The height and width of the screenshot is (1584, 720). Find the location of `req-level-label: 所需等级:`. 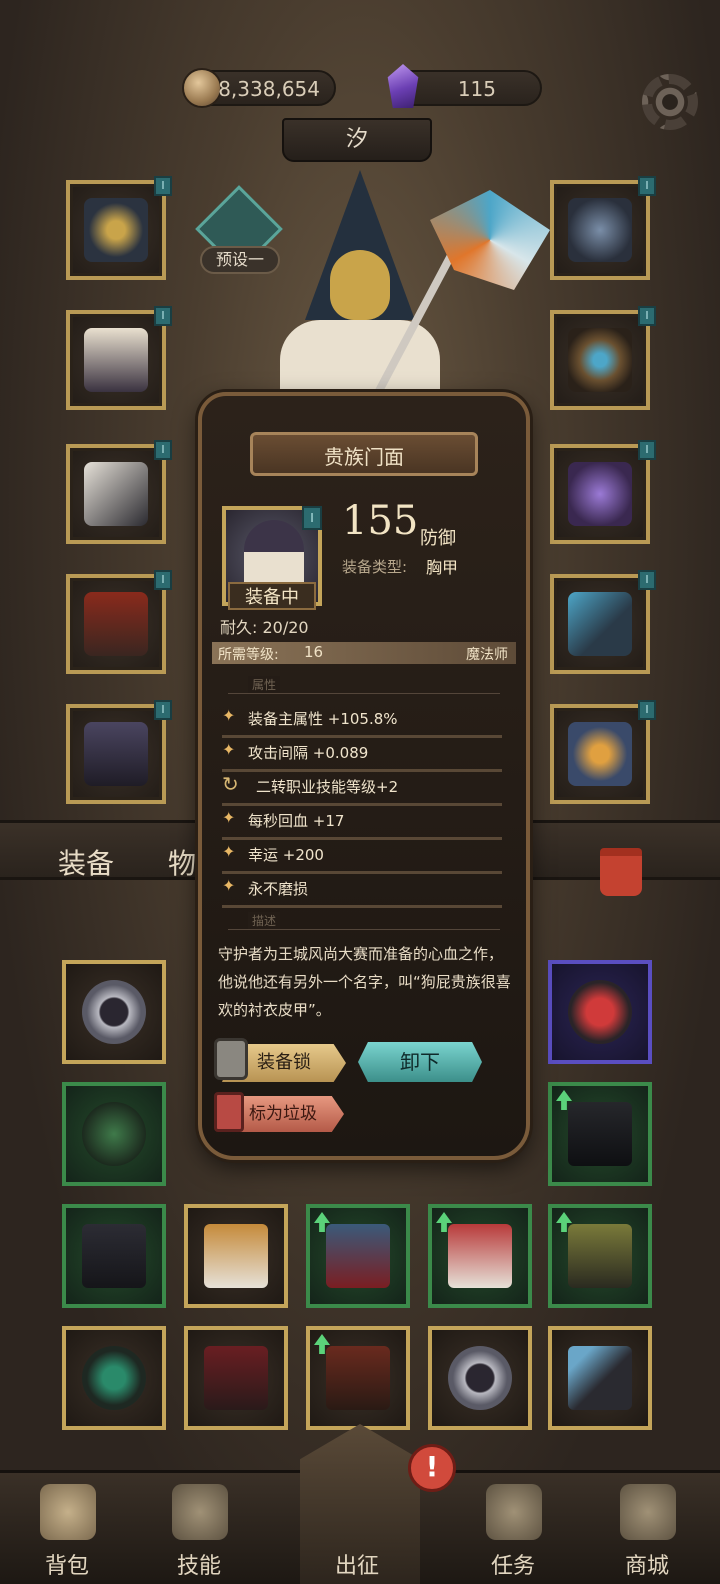

req-level-label: 所需等级: is located at coordinates (248, 655).